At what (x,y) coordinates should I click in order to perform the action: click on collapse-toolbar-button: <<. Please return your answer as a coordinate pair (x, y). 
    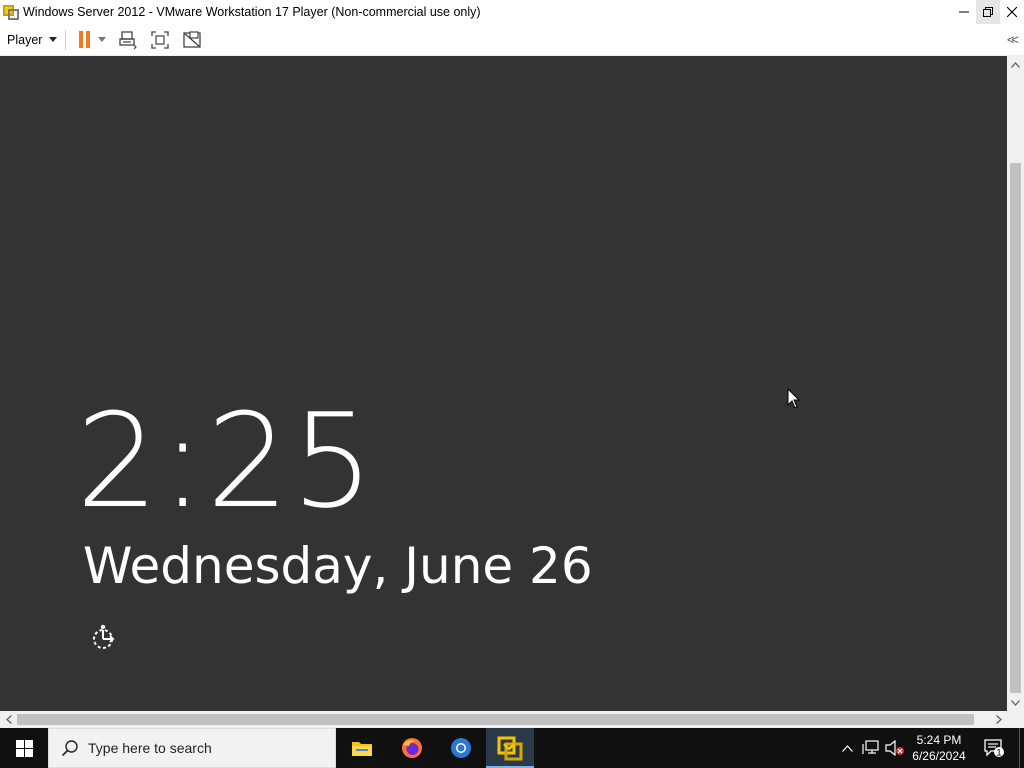
    Looking at the image, I should click on (1013, 39).